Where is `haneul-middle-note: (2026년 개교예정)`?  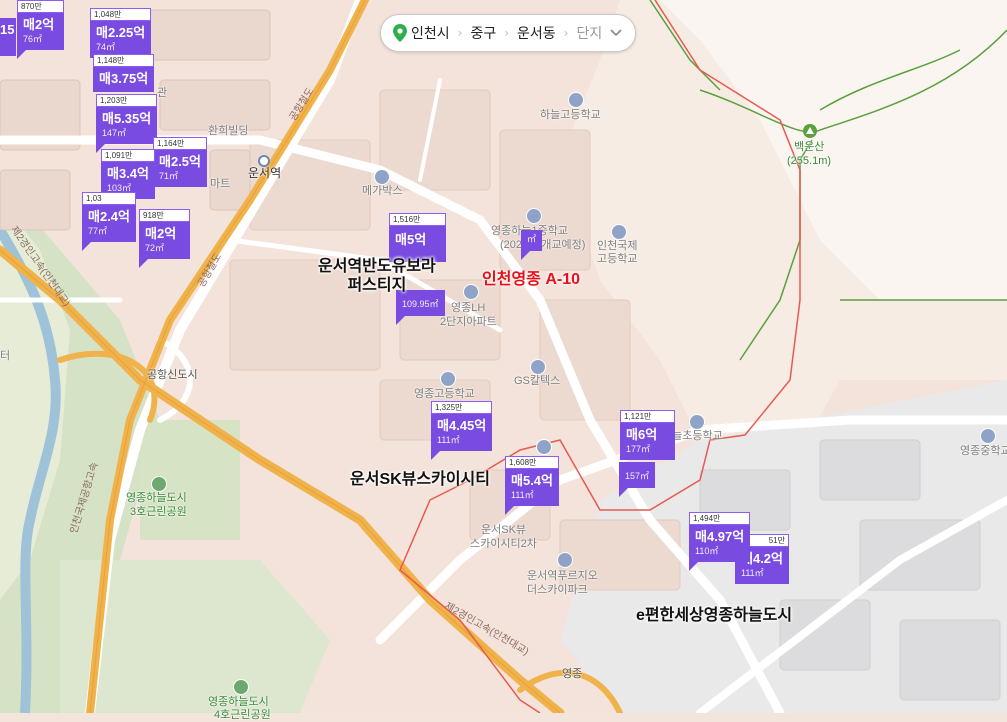 haneul-middle-note: (2026년 개교예정) is located at coordinates (543, 245).